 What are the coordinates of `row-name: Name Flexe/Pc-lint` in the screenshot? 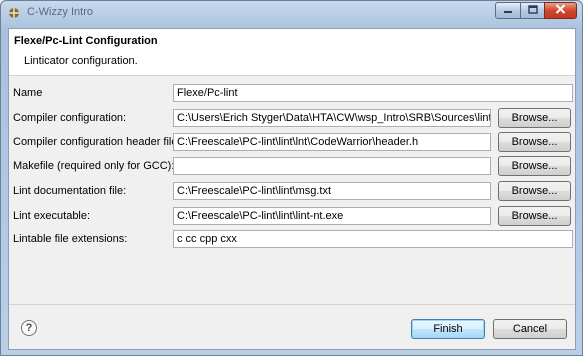 It's located at (292, 93).